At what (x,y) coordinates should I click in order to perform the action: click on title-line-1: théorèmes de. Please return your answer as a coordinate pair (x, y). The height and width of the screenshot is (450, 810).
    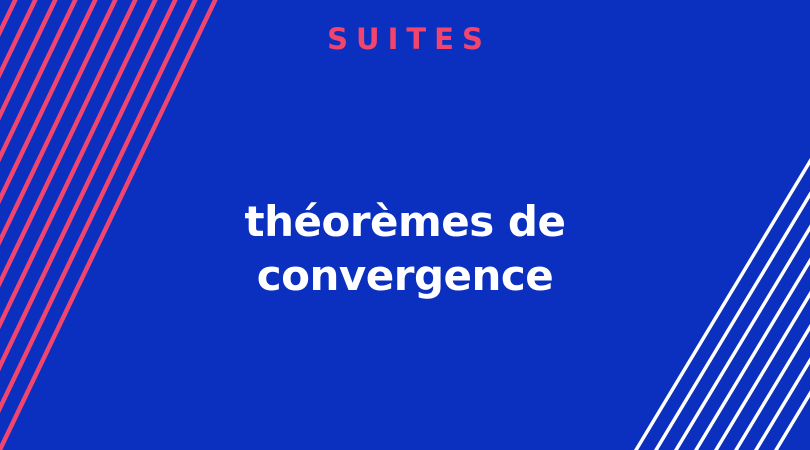
    Looking at the image, I should click on (405, 221).